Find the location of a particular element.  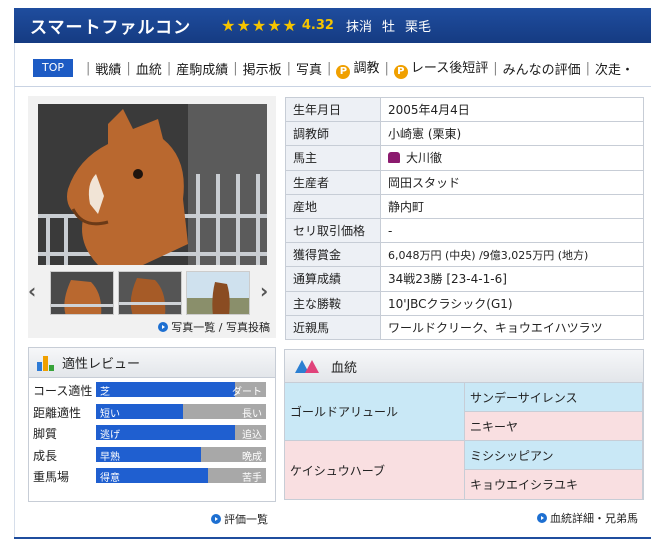

horse-name: スマートファルコン is located at coordinates (111, 28).